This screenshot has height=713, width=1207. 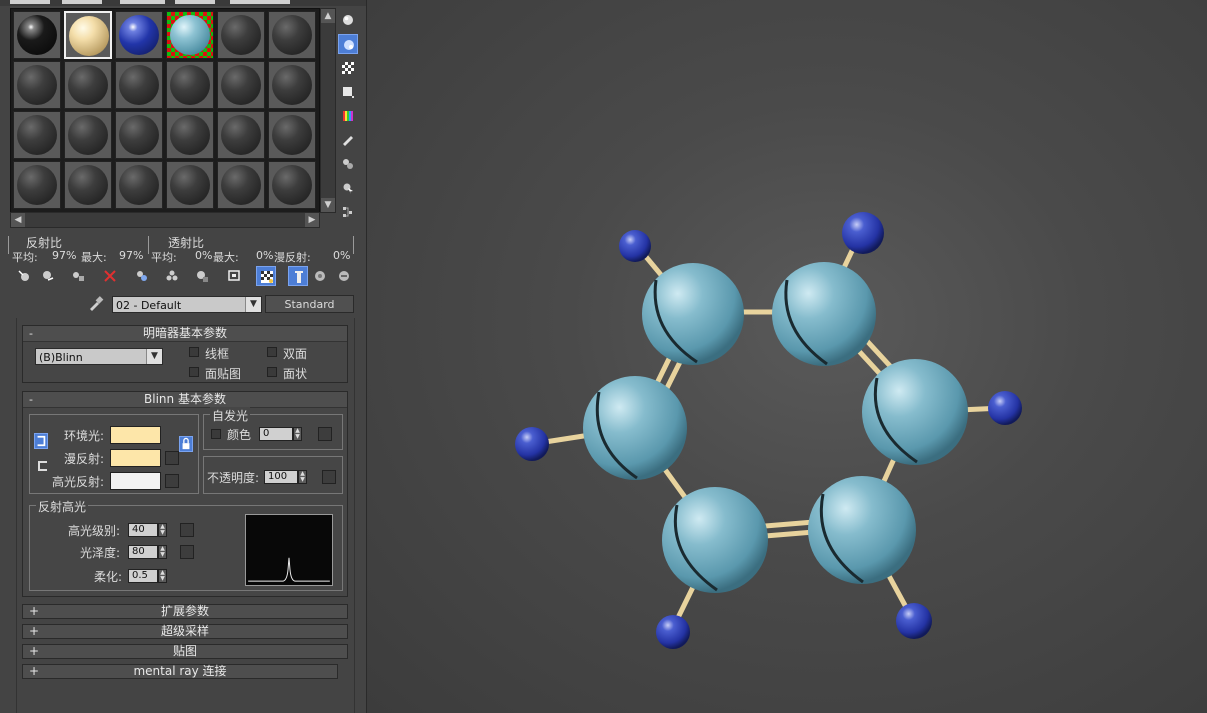 What do you see at coordinates (143, 530) in the screenshot?
I see `specular-level-input: 40` at bounding box center [143, 530].